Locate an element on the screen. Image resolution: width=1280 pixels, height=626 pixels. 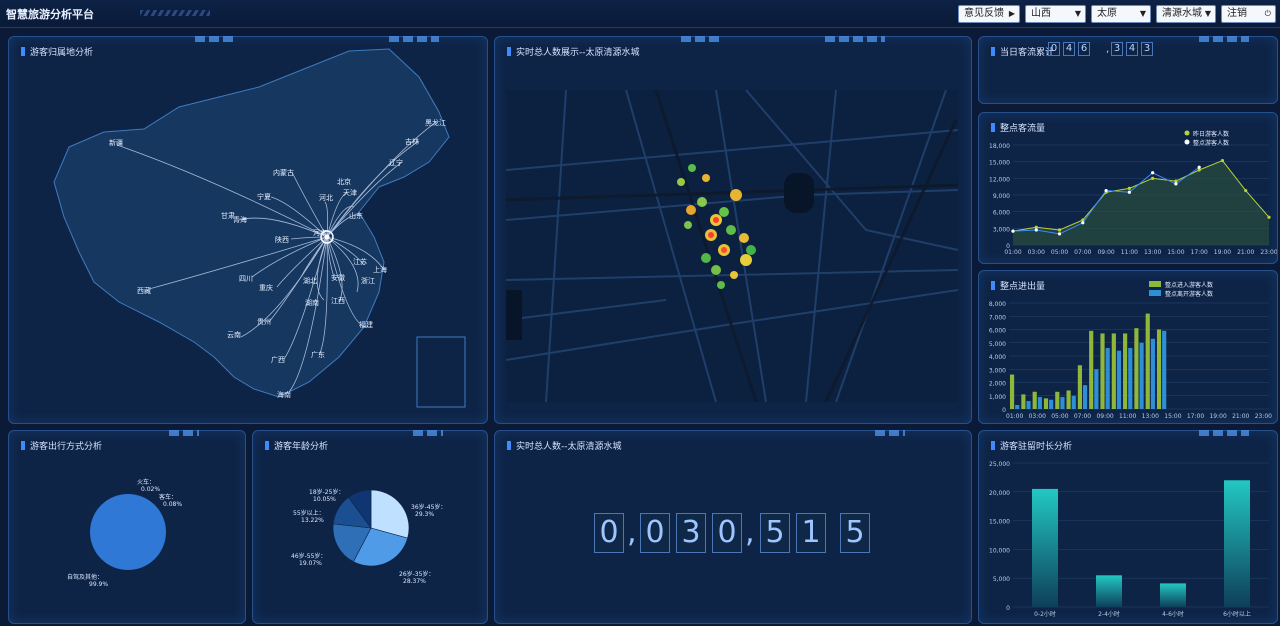
panel-title: 当日客流累计 is located at coordinates (1022, 51).